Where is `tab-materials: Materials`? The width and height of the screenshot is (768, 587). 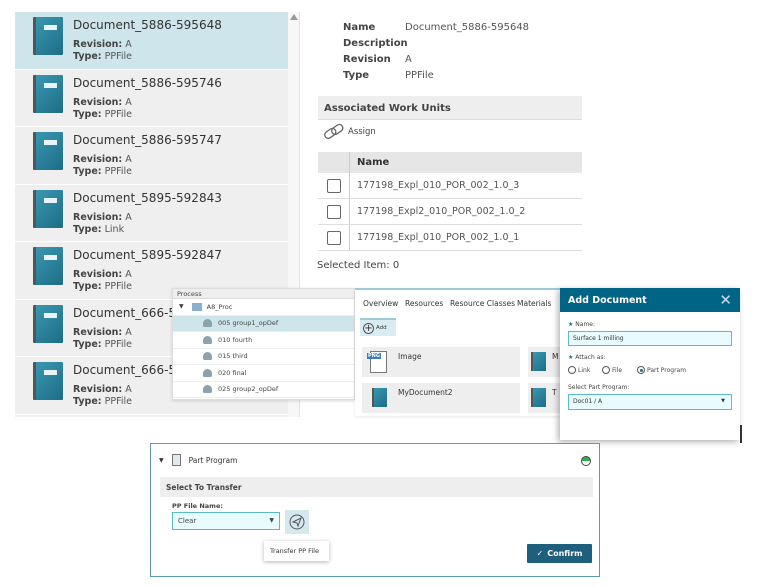 tab-materials: Materials is located at coordinates (534, 303).